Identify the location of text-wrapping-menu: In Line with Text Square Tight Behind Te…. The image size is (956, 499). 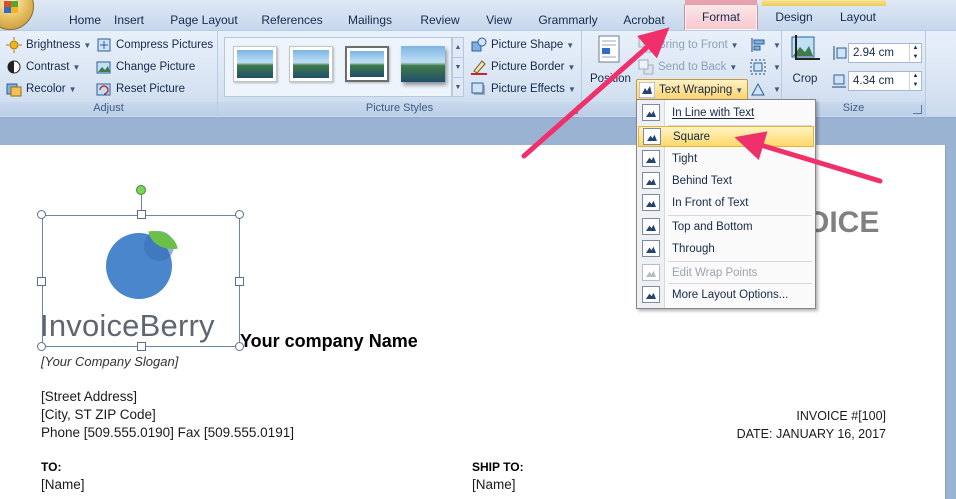
(726, 204).